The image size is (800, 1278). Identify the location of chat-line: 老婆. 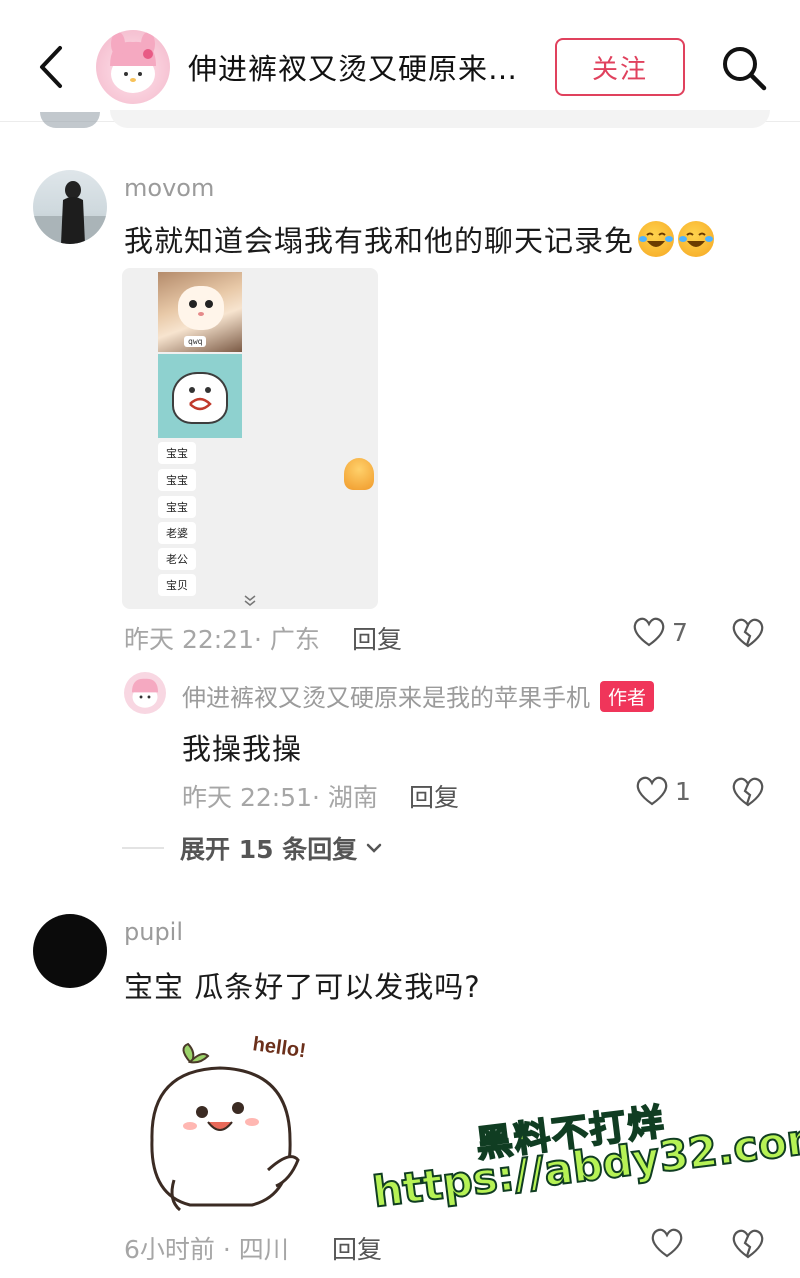
(177, 533).